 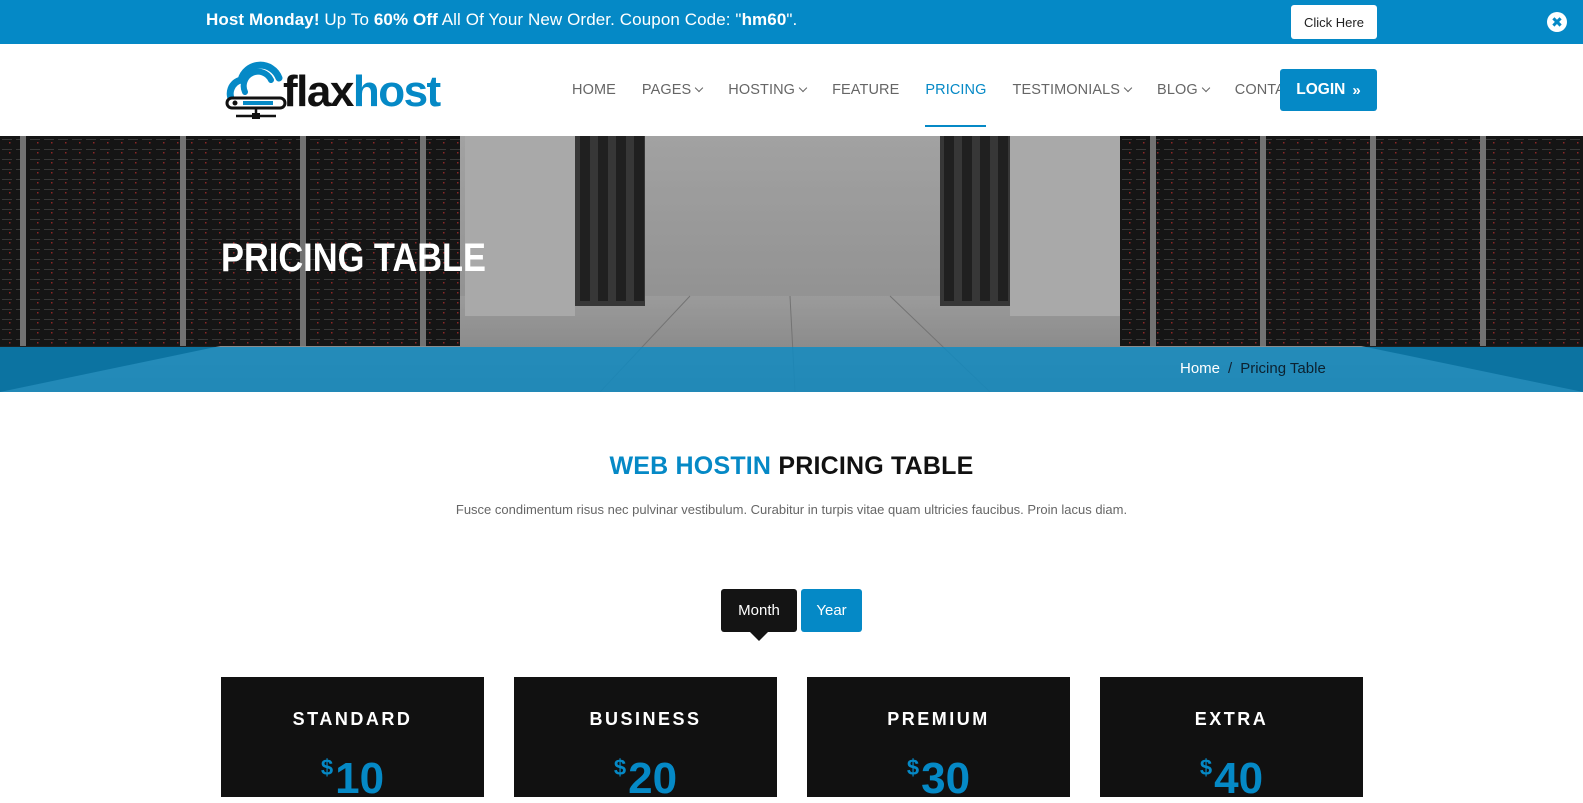 What do you see at coordinates (352, 739) in the screenshot?
I see `pricing-card-standard: STANDARD $10` at bounding box center [352, 739].